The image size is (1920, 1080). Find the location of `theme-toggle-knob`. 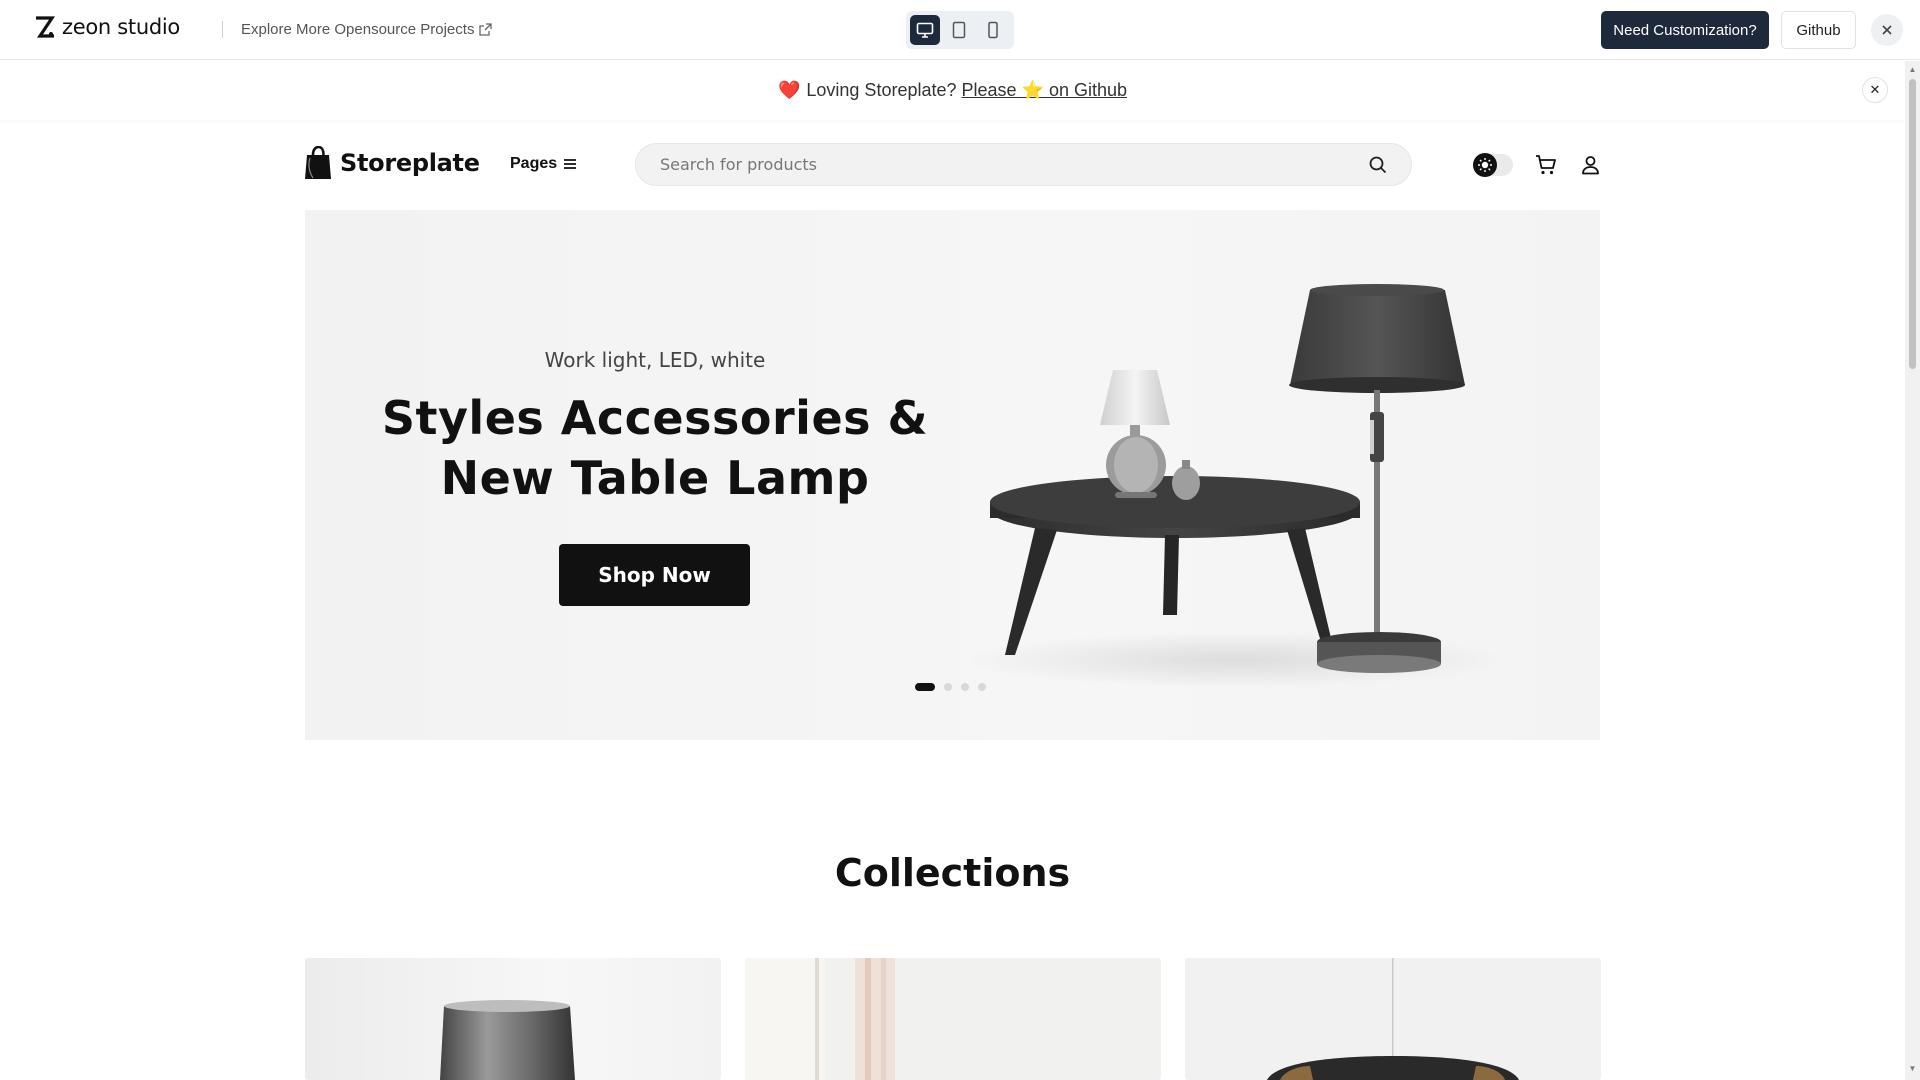

theme-toggle-knob is located at coordinates (1485, 165).